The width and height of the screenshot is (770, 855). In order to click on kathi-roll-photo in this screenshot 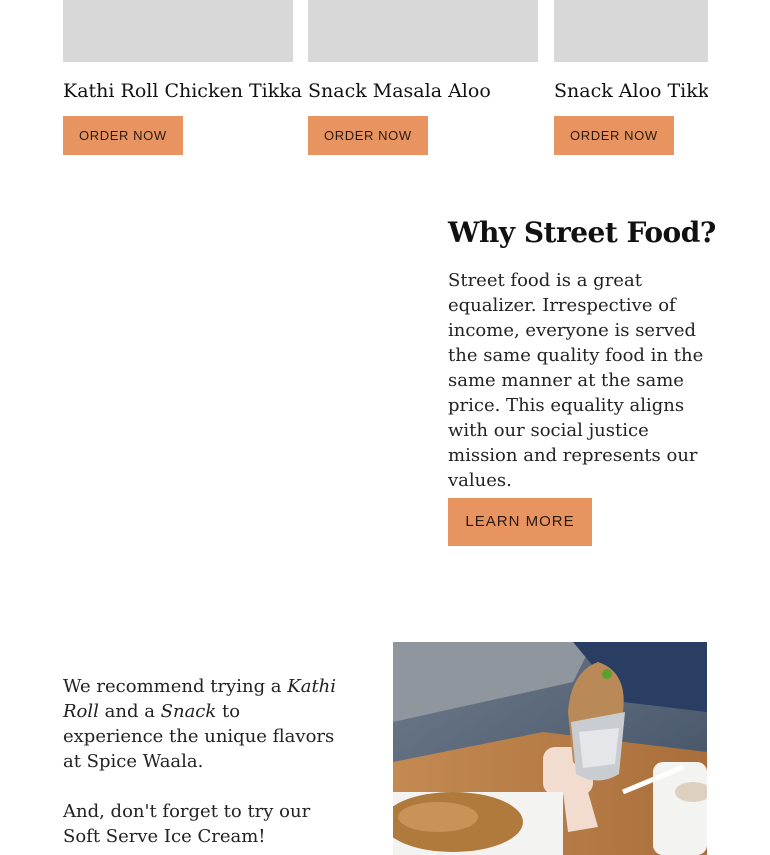, I will do `click(550, 748)`.